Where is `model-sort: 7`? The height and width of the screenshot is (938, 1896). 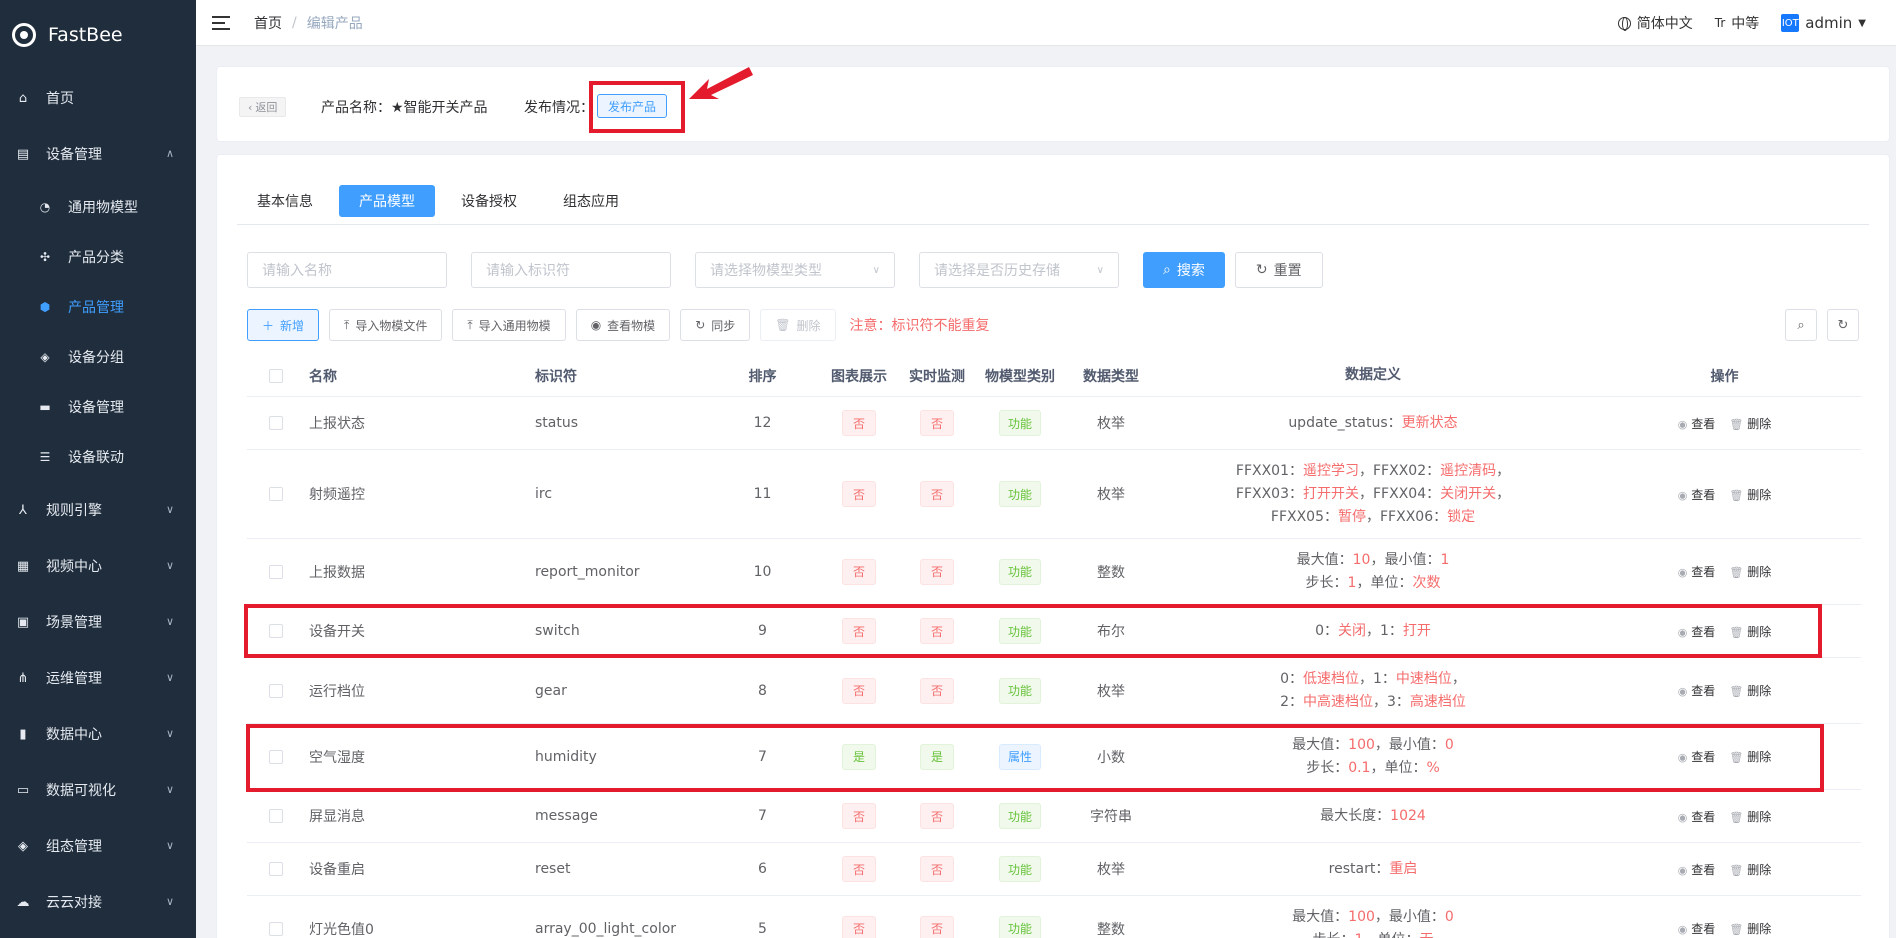
model-sort: 7 is located at coordinates (762, 816).